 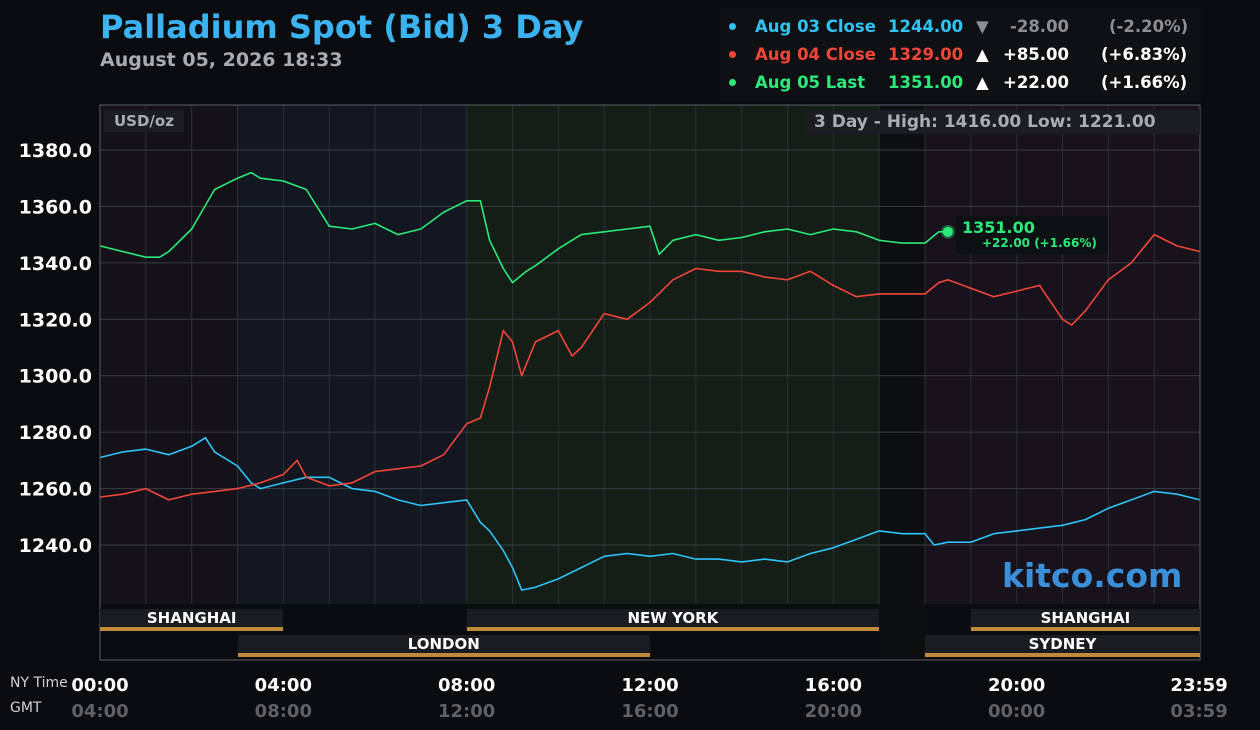 I want to click on x-tick-label-ny: 20:00, so click(x=1017, y=685).